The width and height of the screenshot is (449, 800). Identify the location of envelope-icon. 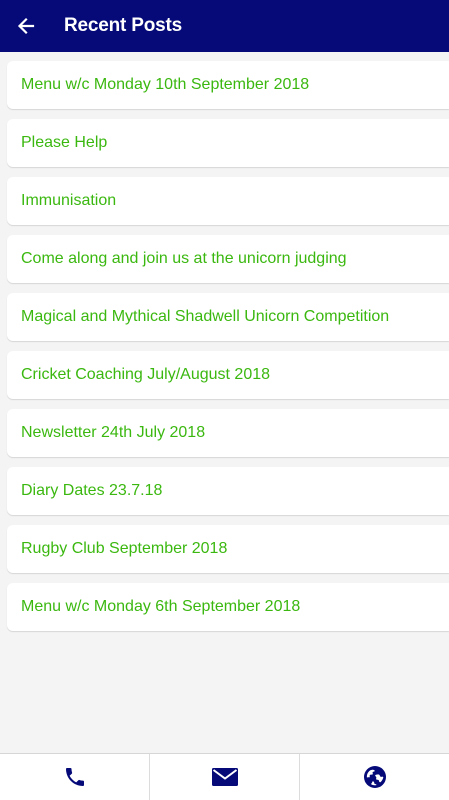
(224, 777).